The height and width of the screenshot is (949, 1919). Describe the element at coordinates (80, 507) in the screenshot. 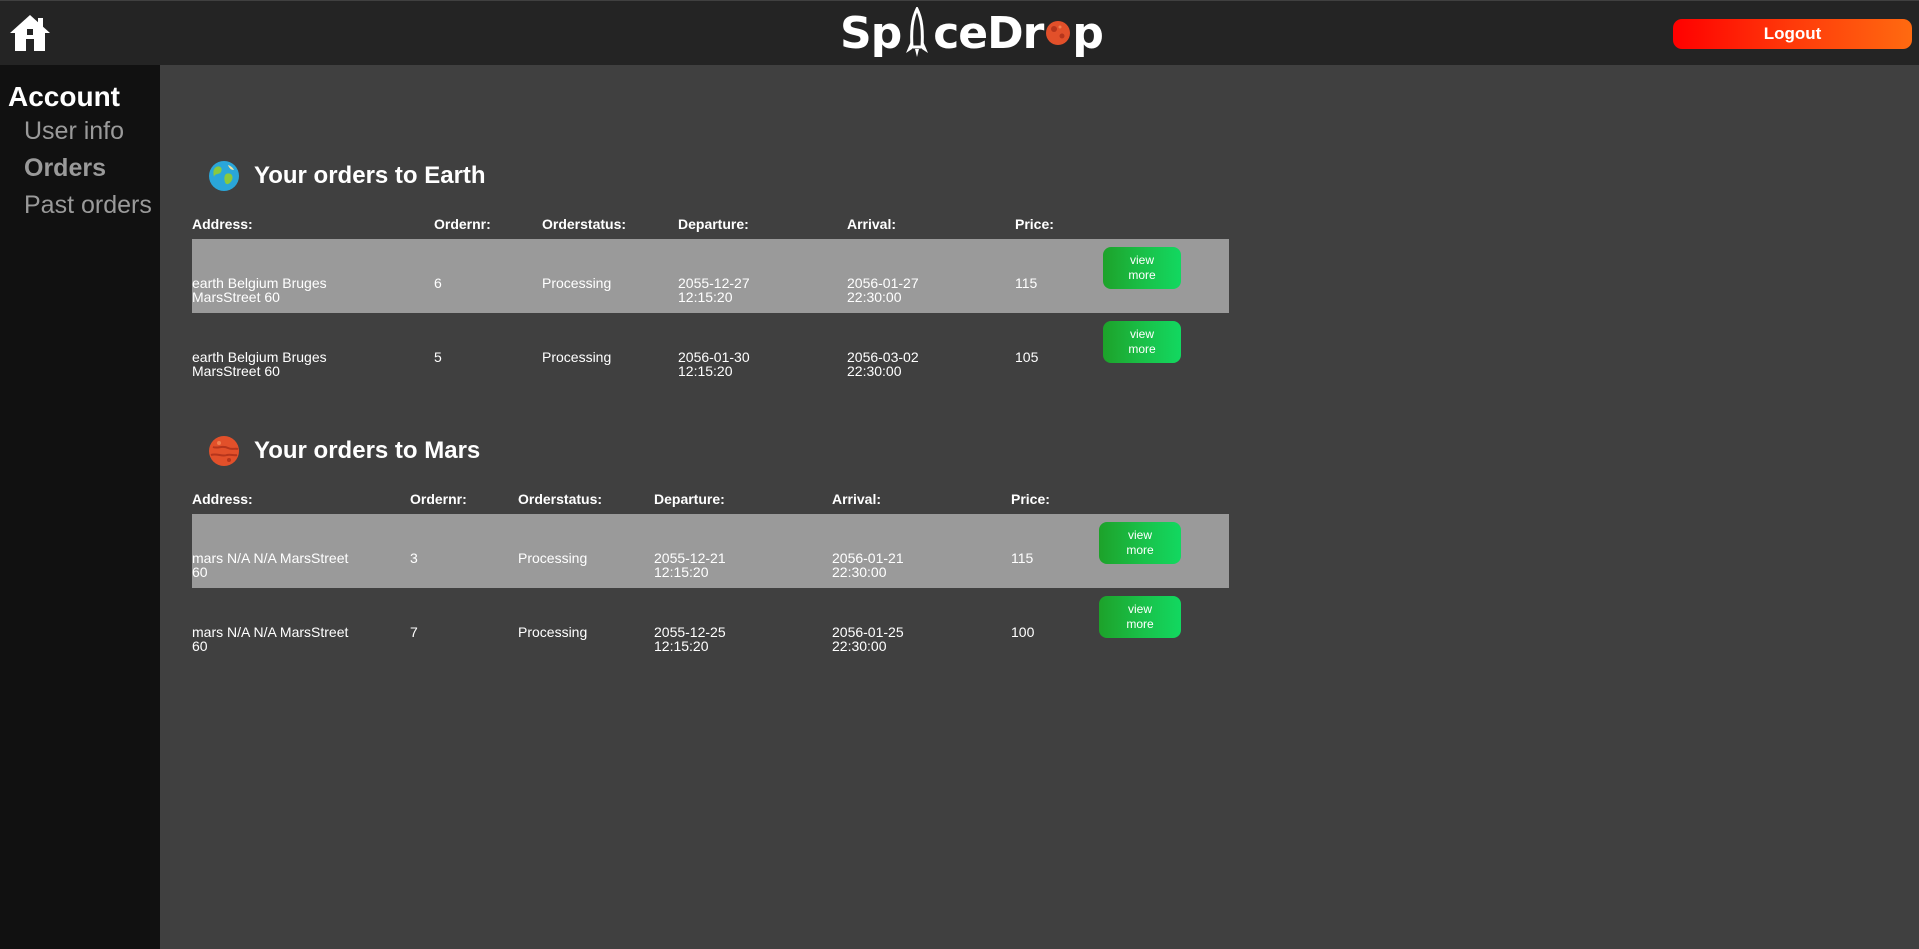

I see `account-sidebar: Account User info Orders Past orders` at that location.